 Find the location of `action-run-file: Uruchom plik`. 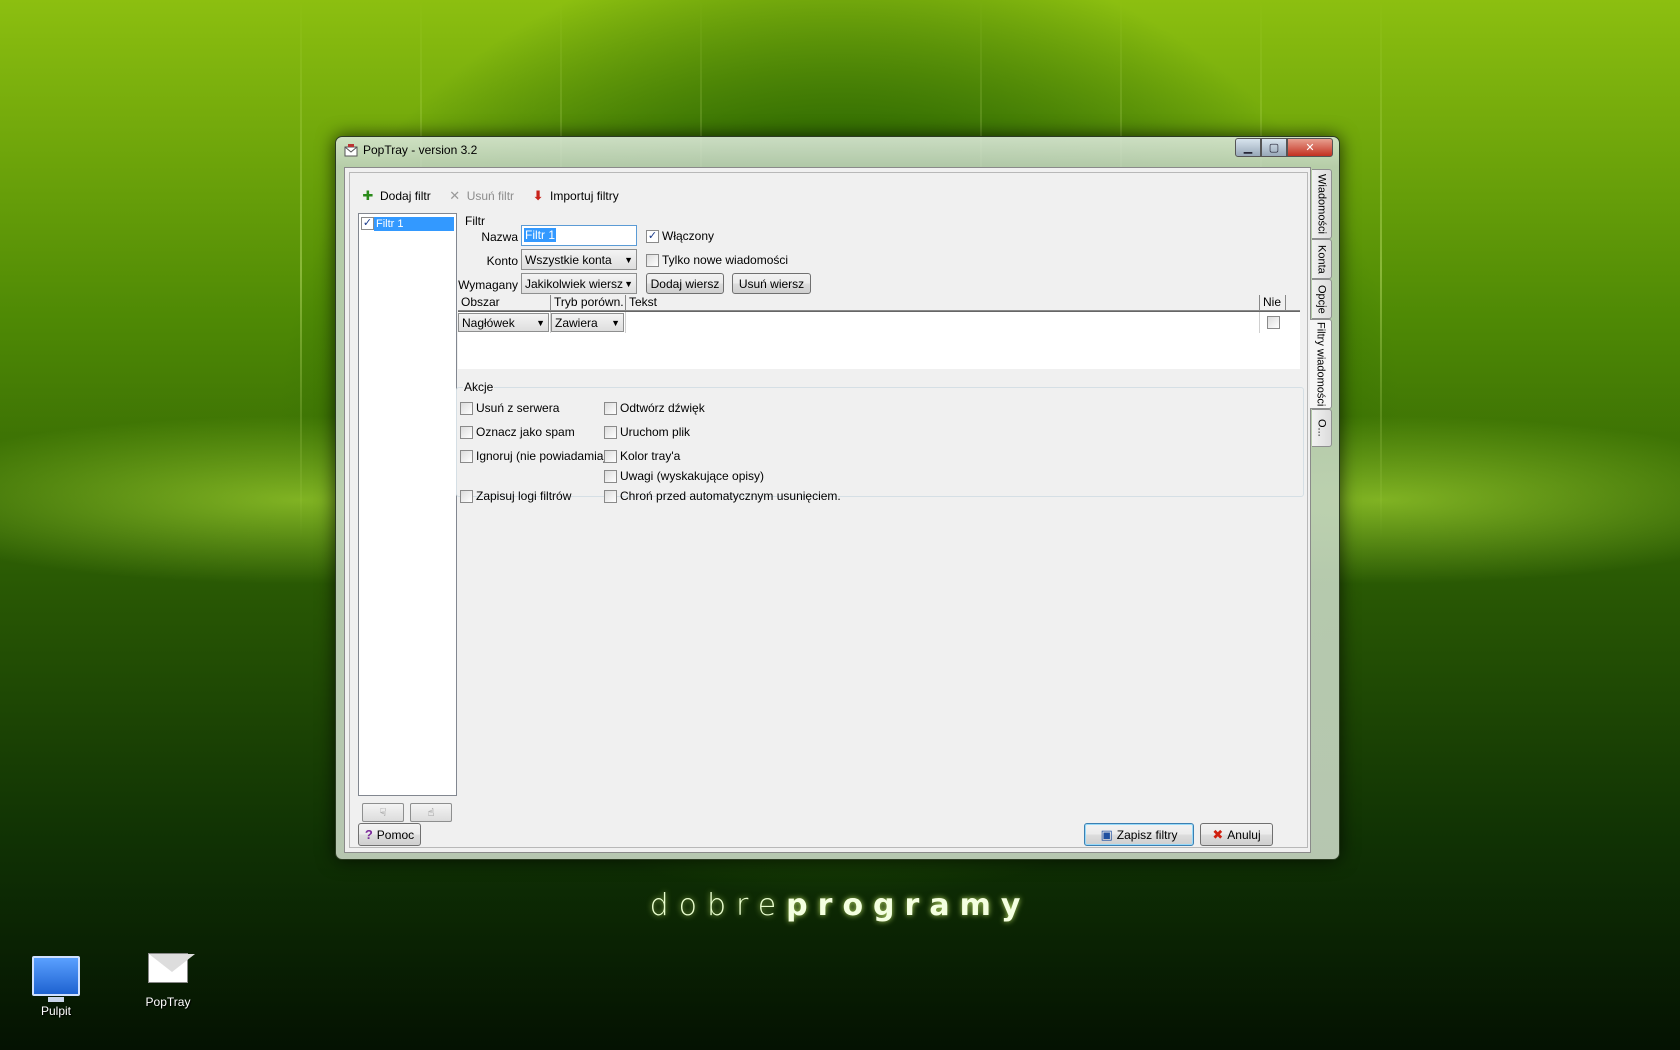

action-run-file: Uruchom plik is located at coordinates (647, 432).